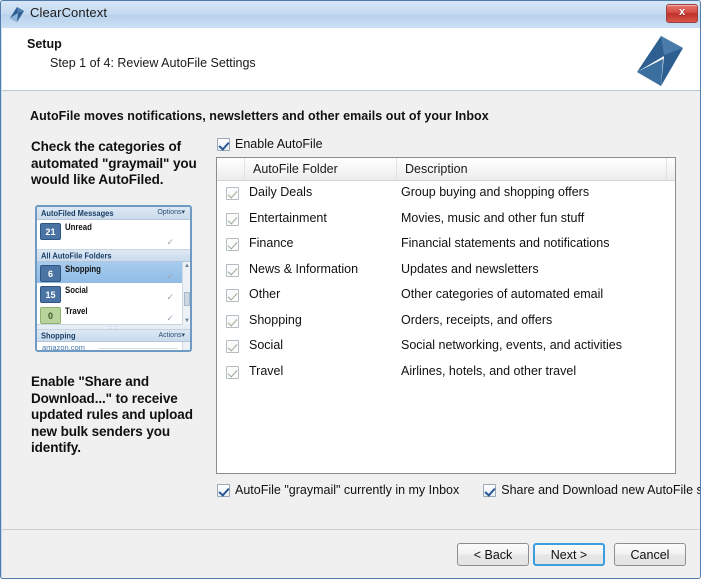 Image resolution: width=701 pixels, height=579 pixels. What do you see at coordinates (113, 256) in the screenshot?
I see `thumbnail-section-header: All AutoFile Folders` at bounding box center [113, 256].